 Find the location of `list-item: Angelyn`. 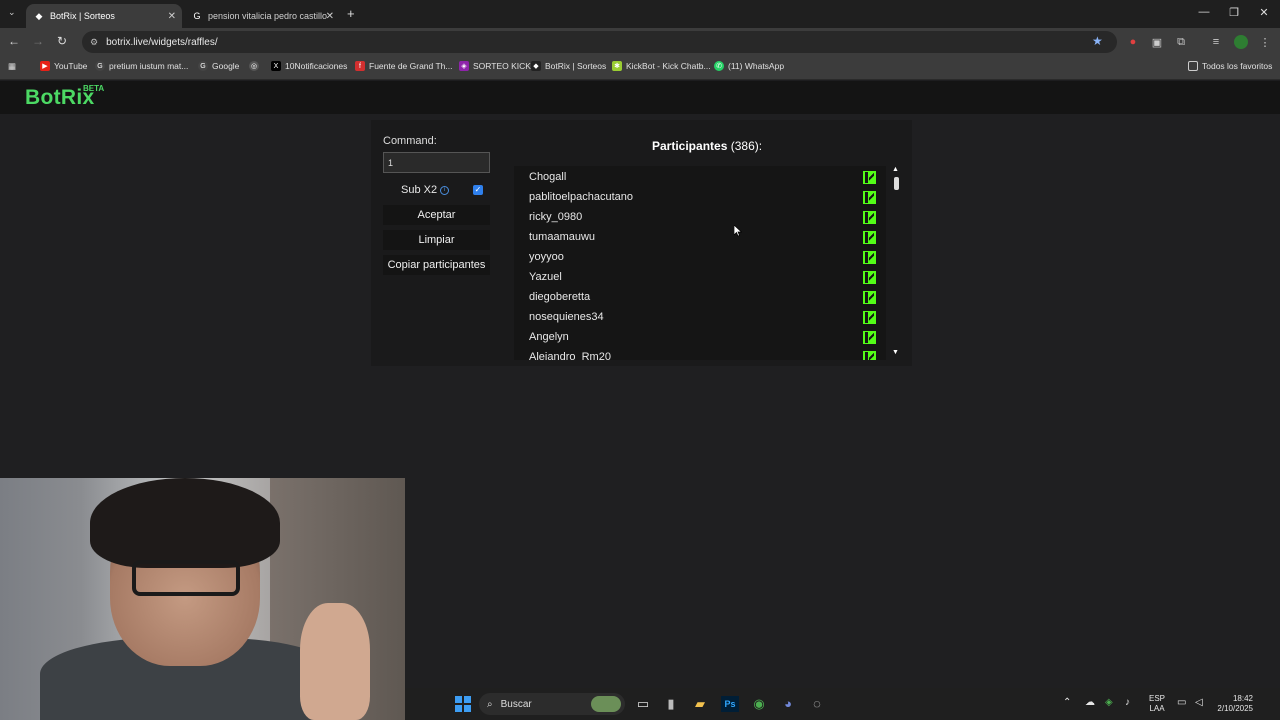

list-item: Angelyn is located at coordinates (700, 337).